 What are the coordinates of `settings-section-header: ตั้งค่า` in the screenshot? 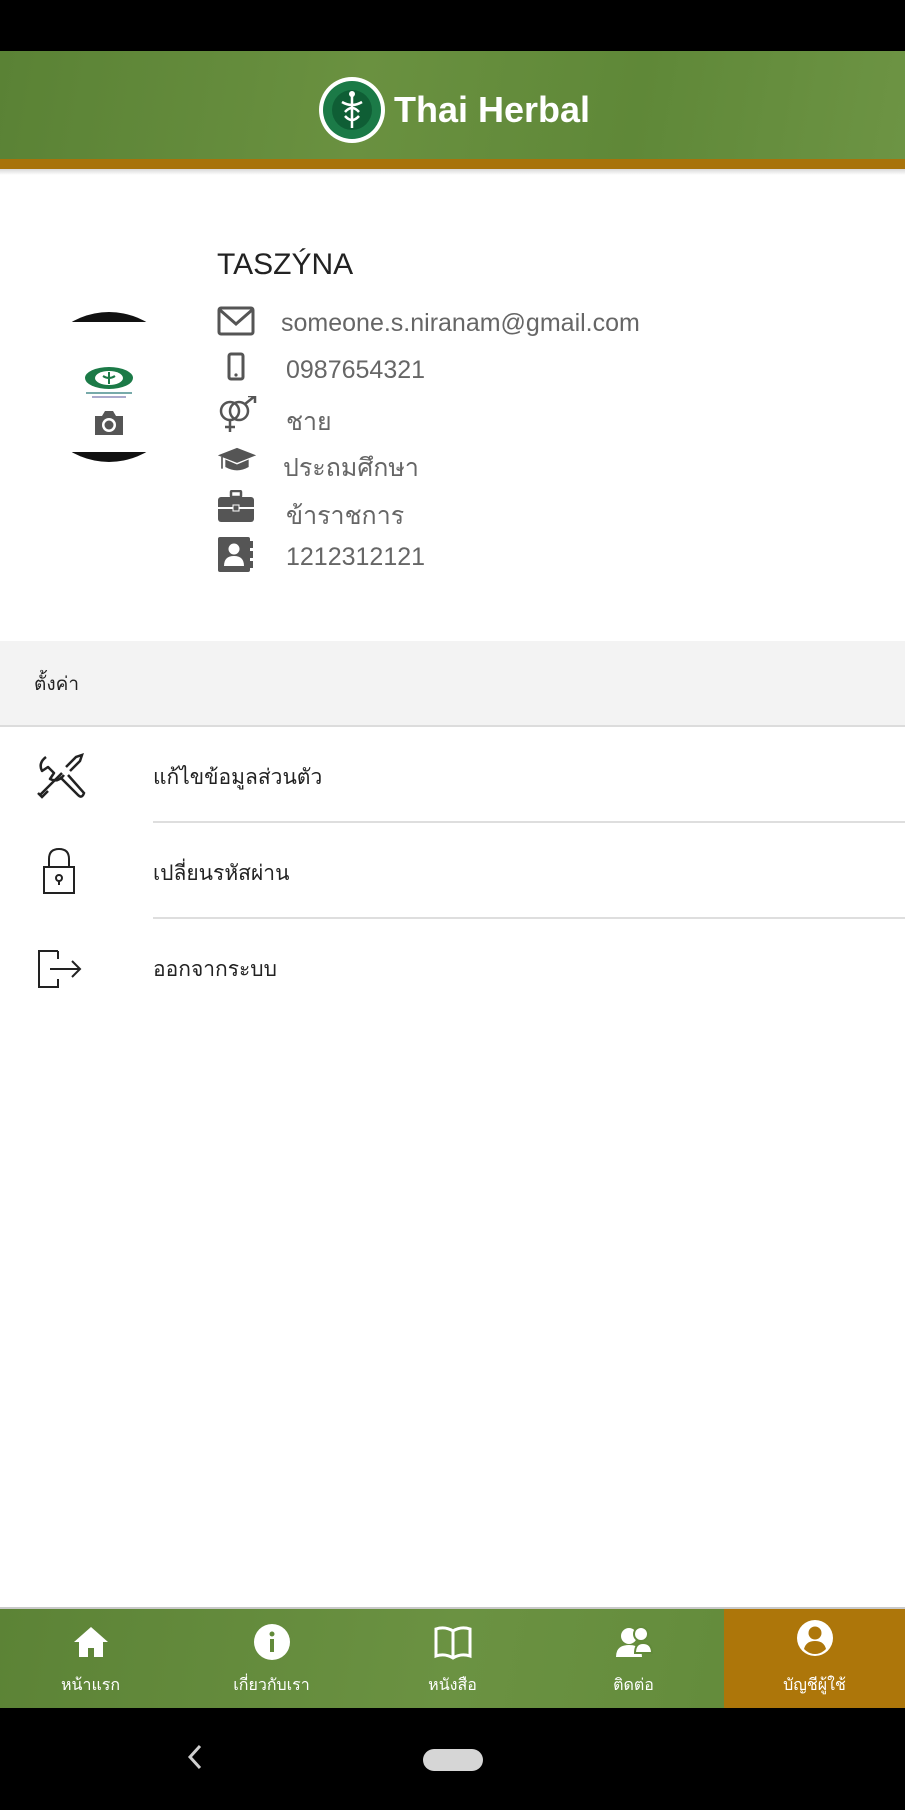 It's located at (452, 684).